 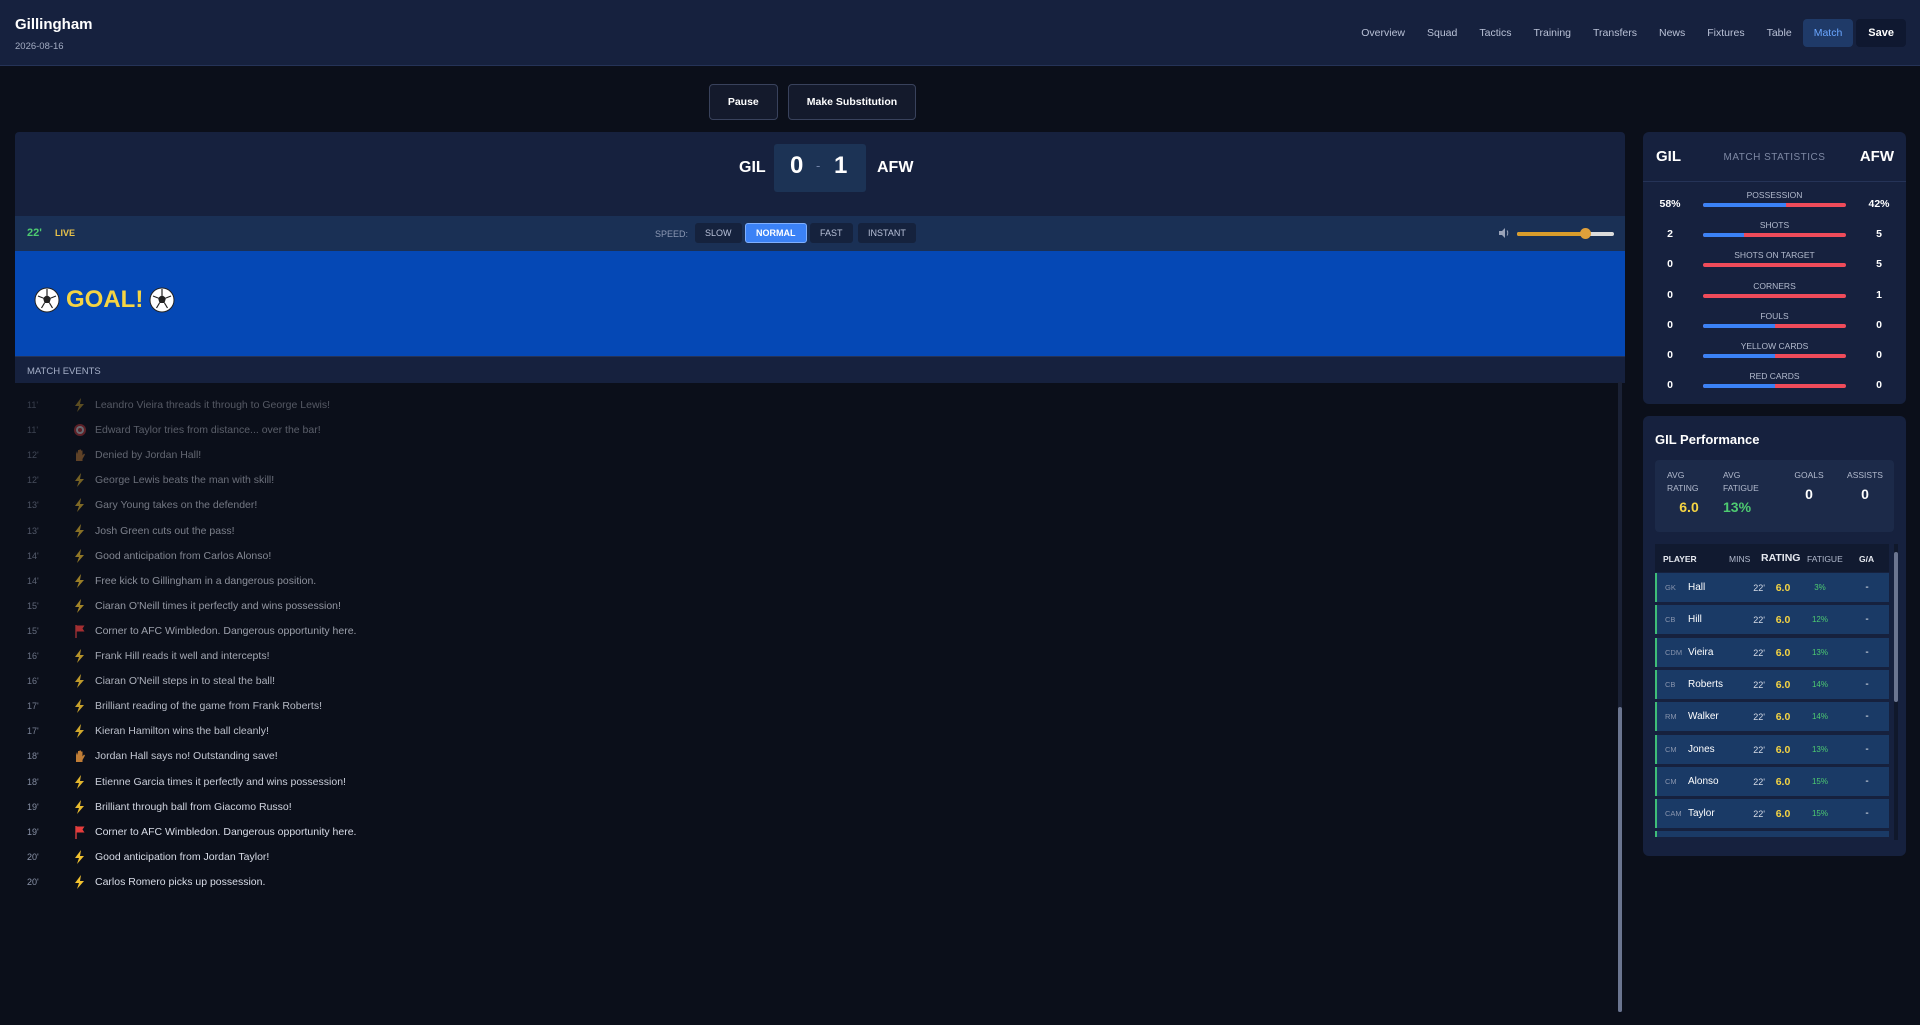 What do you see at coordinates (1772, 652) in the screenshot?
I see `player-row: CDM Vieira 22' 6.0 13% -` at bounding box center [1772, 652].